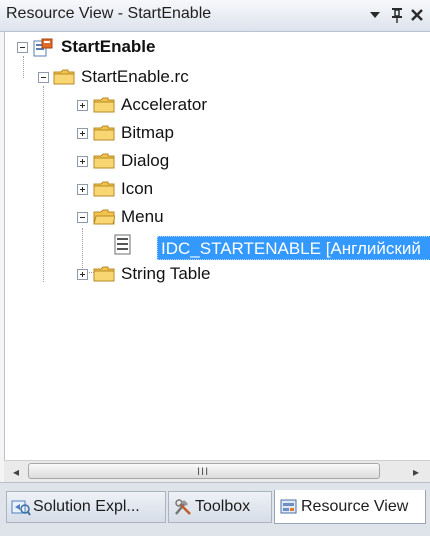  Describe the element at coordinates (166, 273) in the screenshot. I see `tree-item-label: String Table` at that location.